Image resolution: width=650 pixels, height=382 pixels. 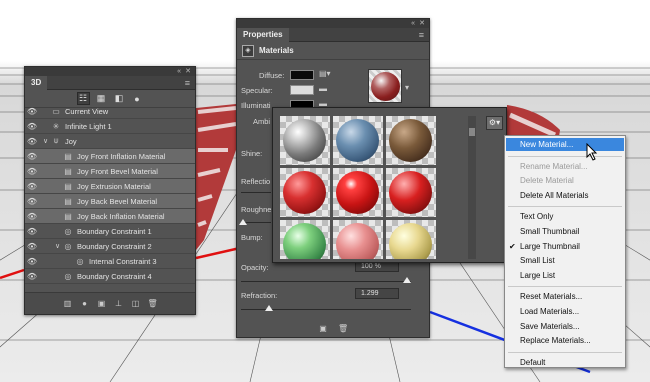 I want to click on tree-row: 👁 ▤ Joy Front Inflation Material, so click(x=110, y=156).